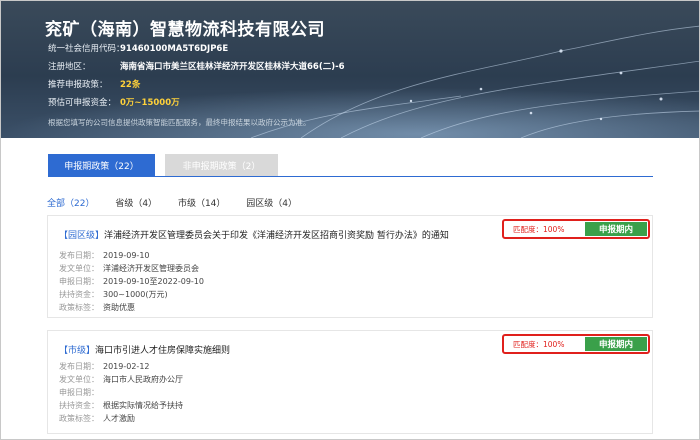  What do you see at coordinates (126, 255) in the screenshot?
I see `field-value: 2019-09-10` at bounding box center [126, 255].